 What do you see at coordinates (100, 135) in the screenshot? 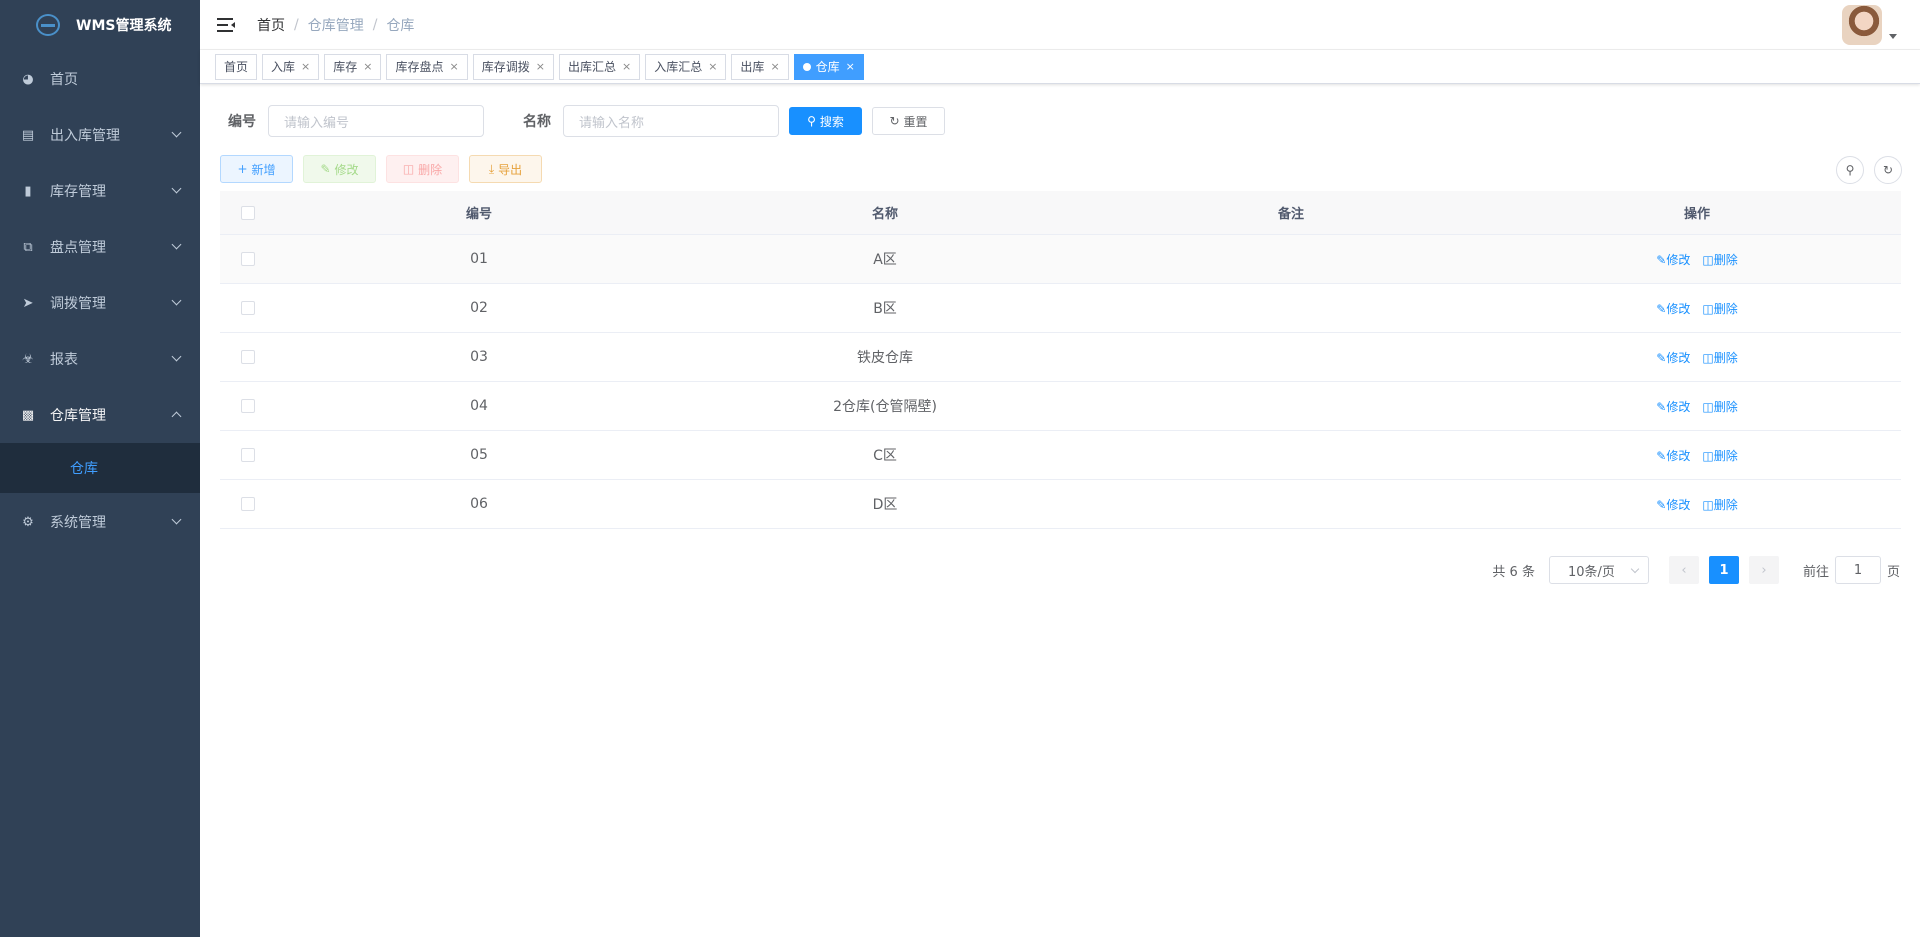
I see `sidebar-item-inout: ▤ 出入库管理` at bounding box center [100, 135].